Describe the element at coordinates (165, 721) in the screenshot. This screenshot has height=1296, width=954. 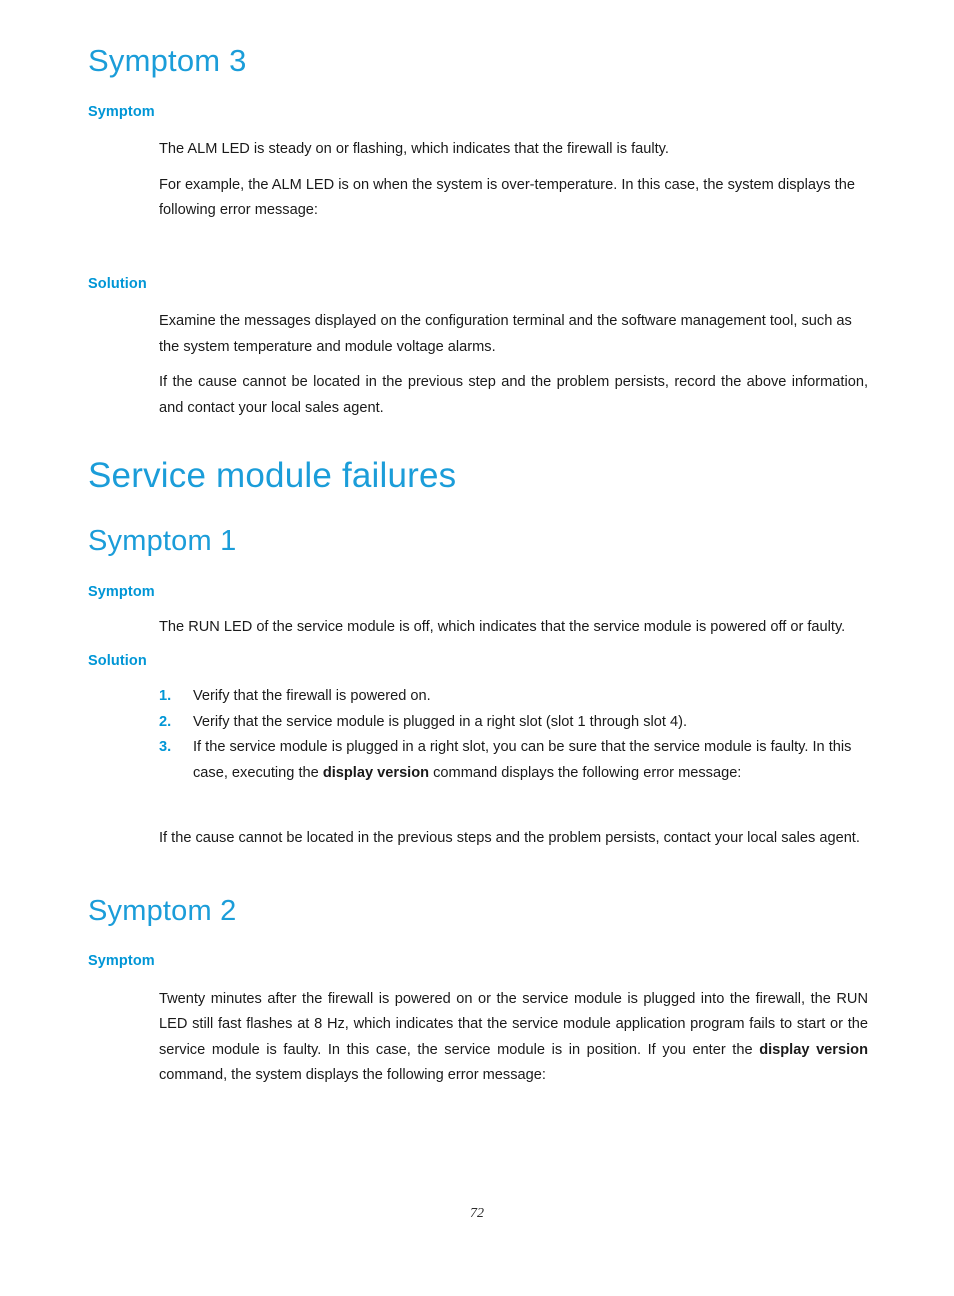
I see `step-number: 2.` at that location.